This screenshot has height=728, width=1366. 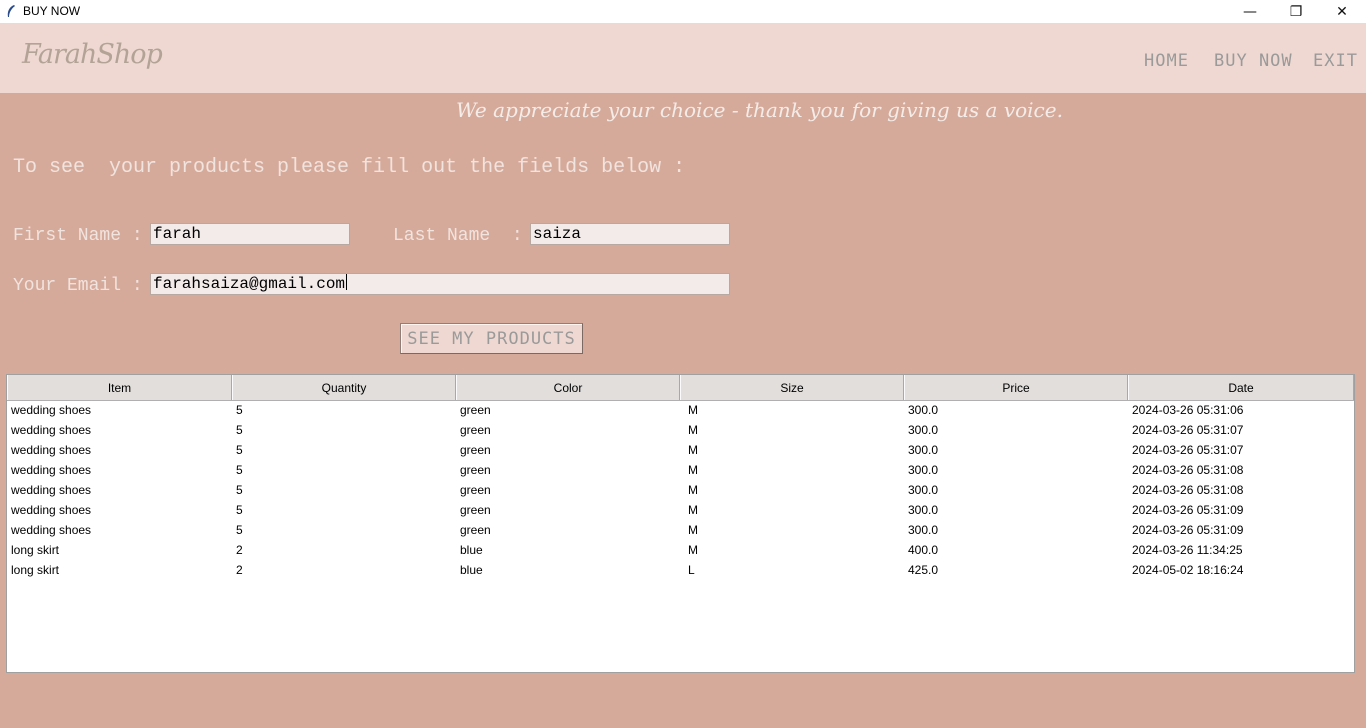 What do you see at coordinates (11, 11) in the screenshot?
I see `feather-icon` at bounding box center [11, 11].